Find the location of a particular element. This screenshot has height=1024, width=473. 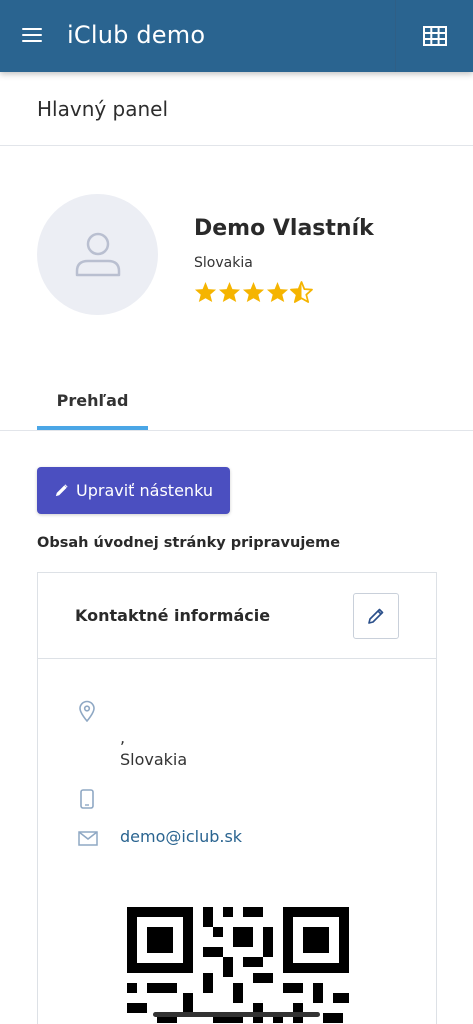

edit-dashboard-button: Upraviť nástenku is located at coordinates (133, 490).